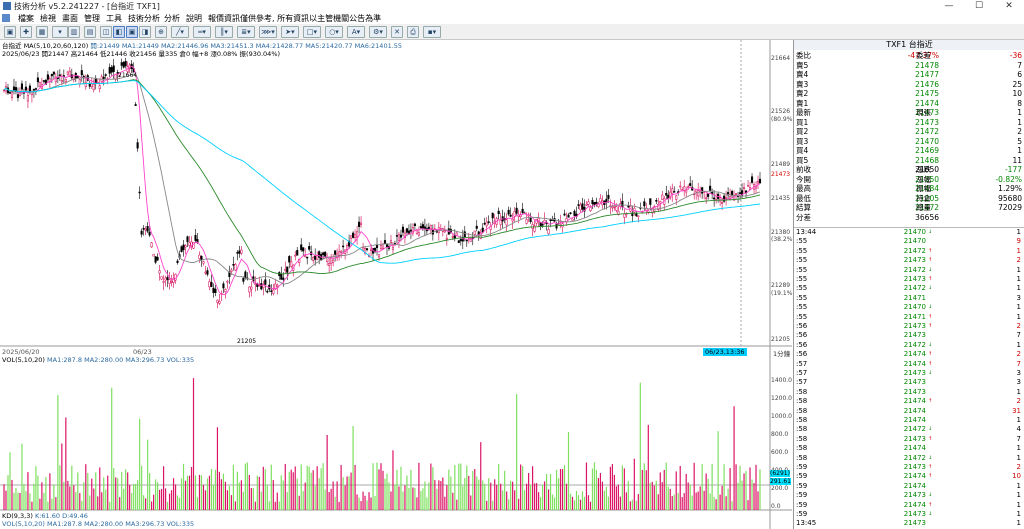 Image resolution: width=1024 pixels, height=529 pixels. What do you see at coordinates (927, 169) in the screenshot?
I see `quote-price: 21650` at bounding box center [927, 169].